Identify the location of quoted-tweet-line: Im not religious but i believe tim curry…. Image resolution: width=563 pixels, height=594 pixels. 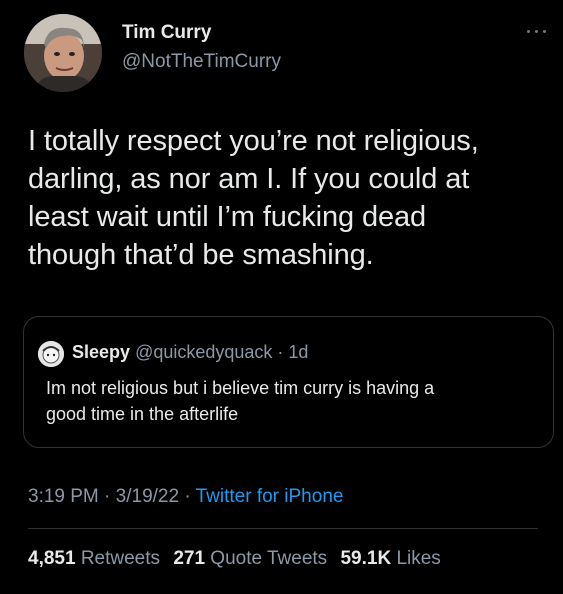
(240, 388).